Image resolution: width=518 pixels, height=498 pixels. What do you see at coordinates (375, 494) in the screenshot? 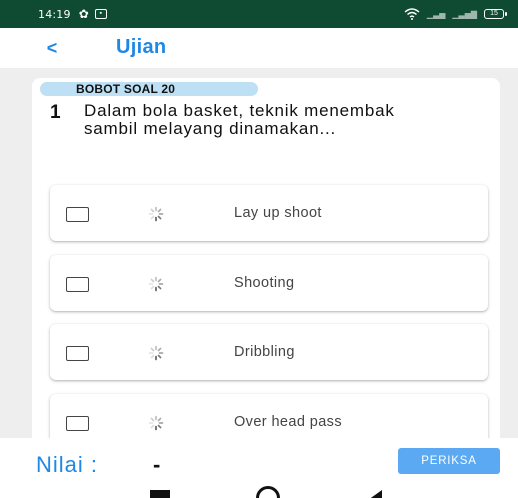
I see `back-icon` at bounding box center [375, 494].